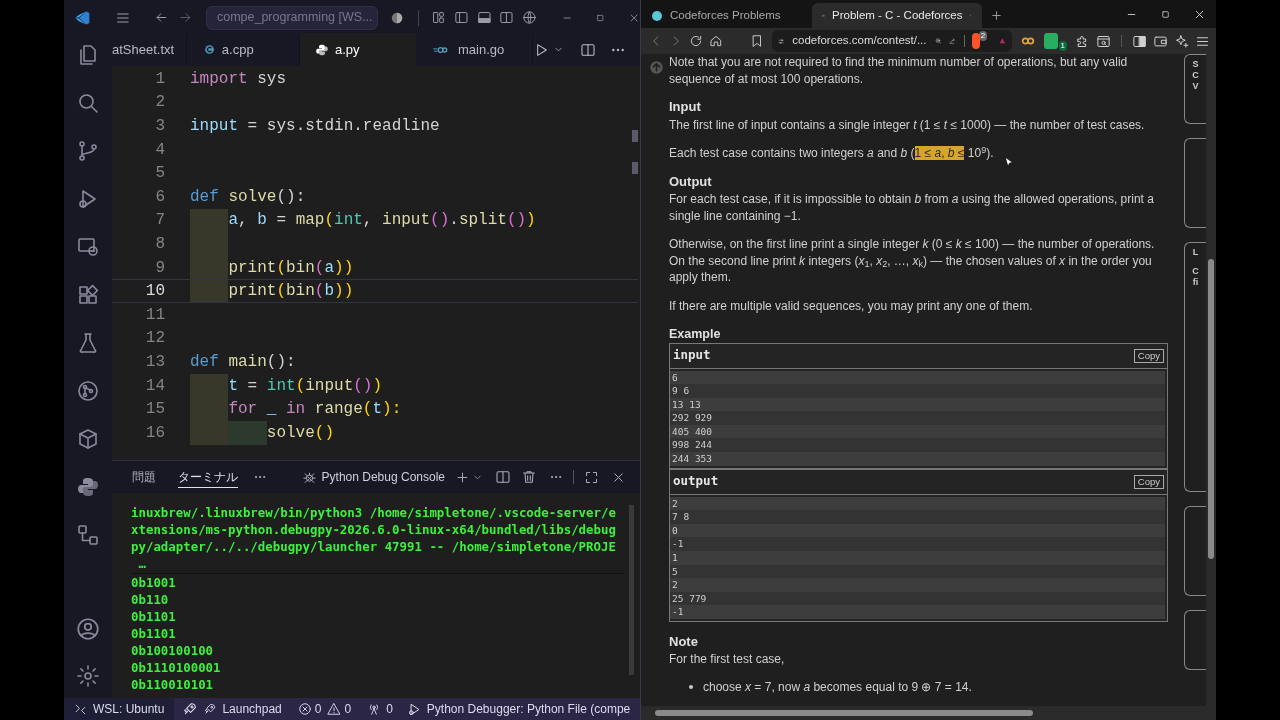 Image resolution: width=1280 pixels, height=720 pixels. What do you see at coordinates (88, 295) in the screenshot?
I see `extensions-icon` at bounding box center [88, 295].